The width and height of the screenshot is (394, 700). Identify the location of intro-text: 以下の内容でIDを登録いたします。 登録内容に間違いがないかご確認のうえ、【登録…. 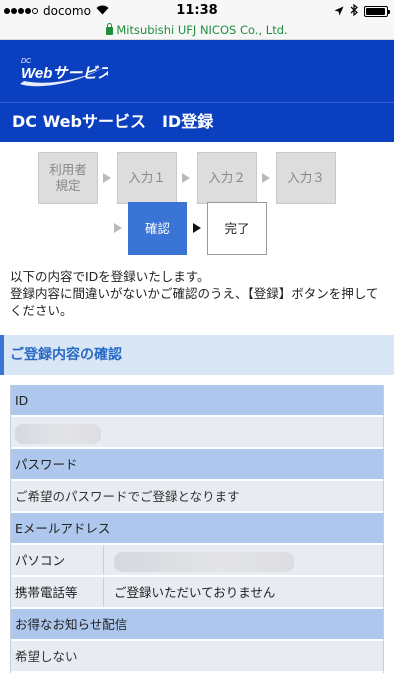
(197, 293).